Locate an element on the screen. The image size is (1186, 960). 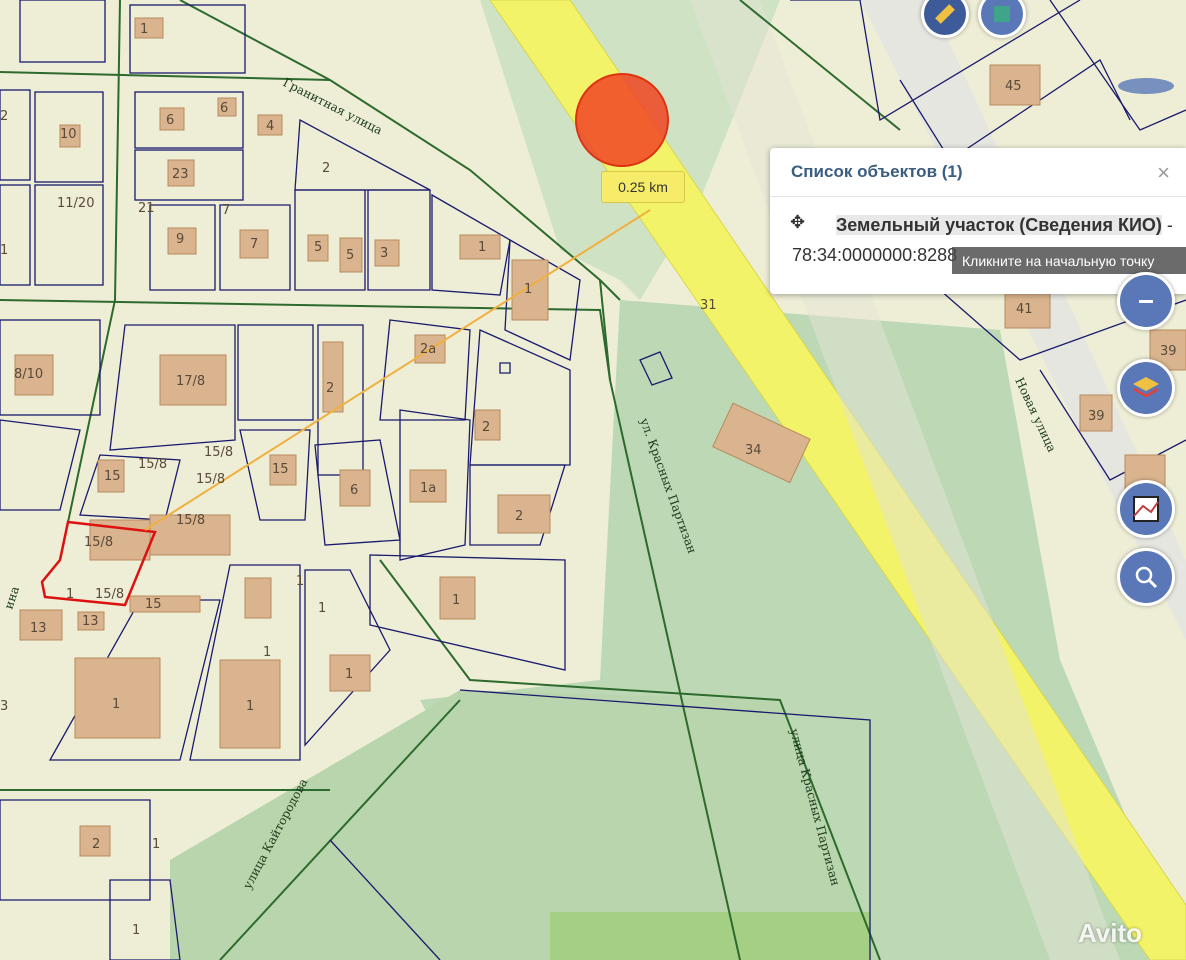
square-tool-icon is located at coordinates (1002, 14).